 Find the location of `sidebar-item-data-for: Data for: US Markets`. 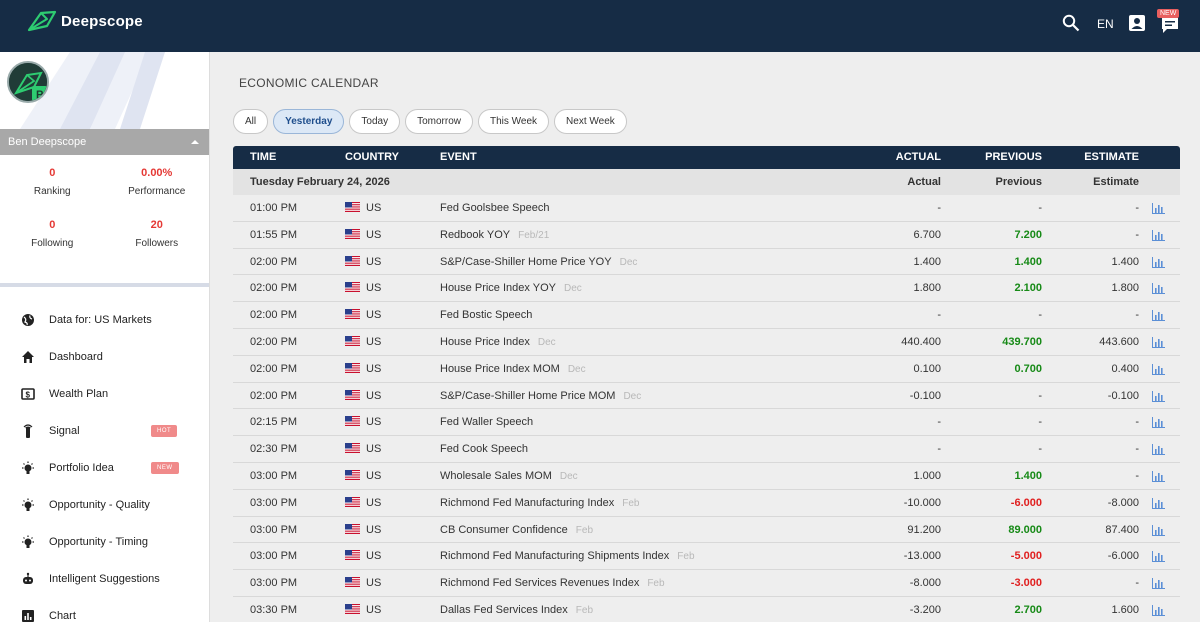

sidebar-item-data-for: Data for: US Markets is located at coordinates (104, 319).